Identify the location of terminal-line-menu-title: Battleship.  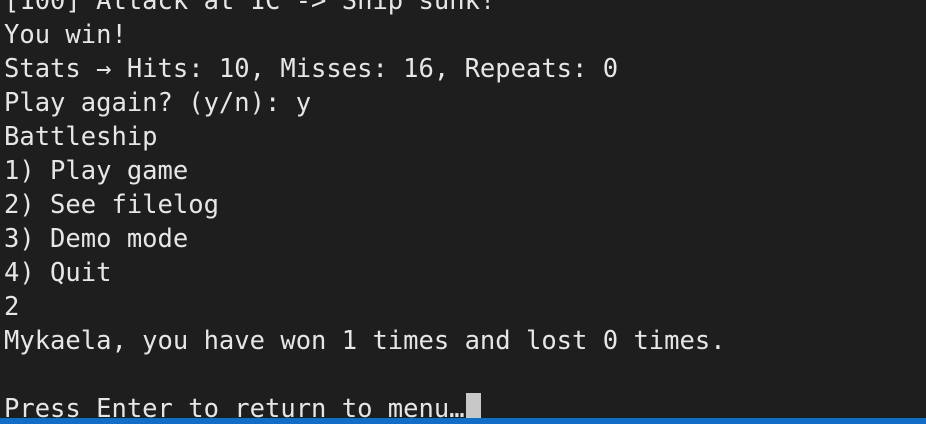
(81, 137).